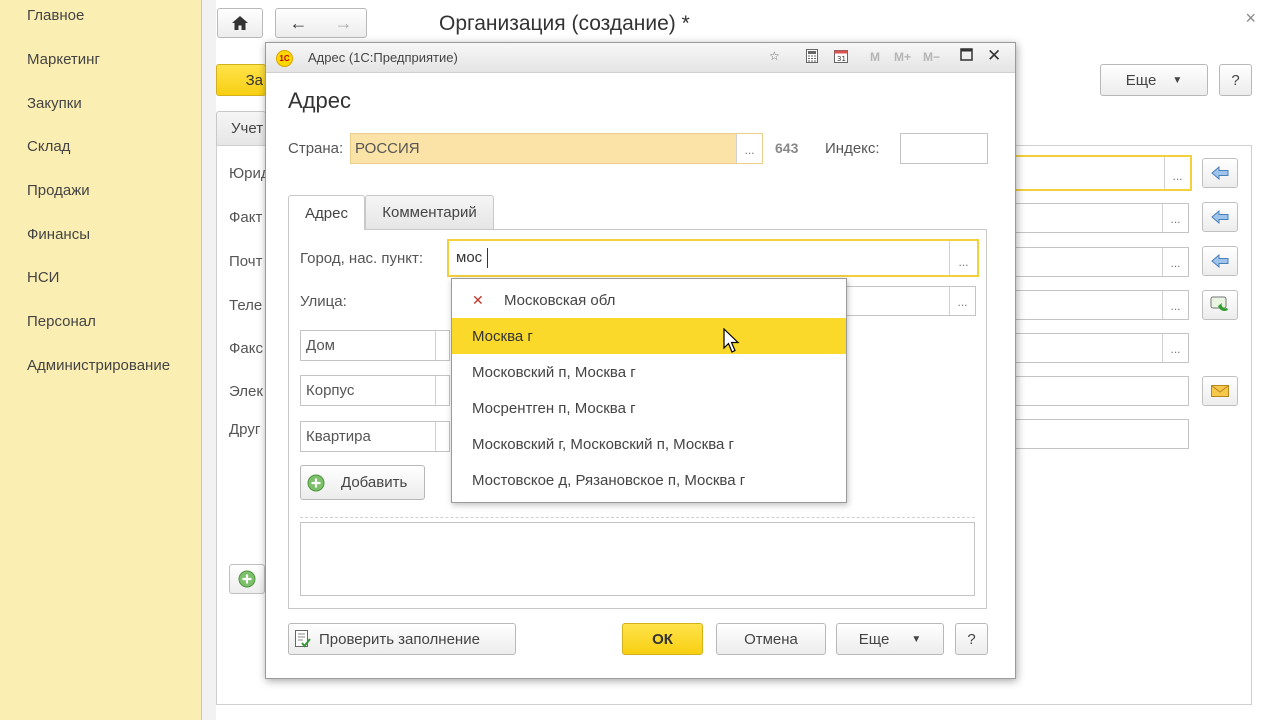 Image resolution: width=1280 pixels, height=720 pixels. What do you see at coordinates (254, 80) in the screenshot?
I see `save-button-label: За` at bounding box center [254, 80].